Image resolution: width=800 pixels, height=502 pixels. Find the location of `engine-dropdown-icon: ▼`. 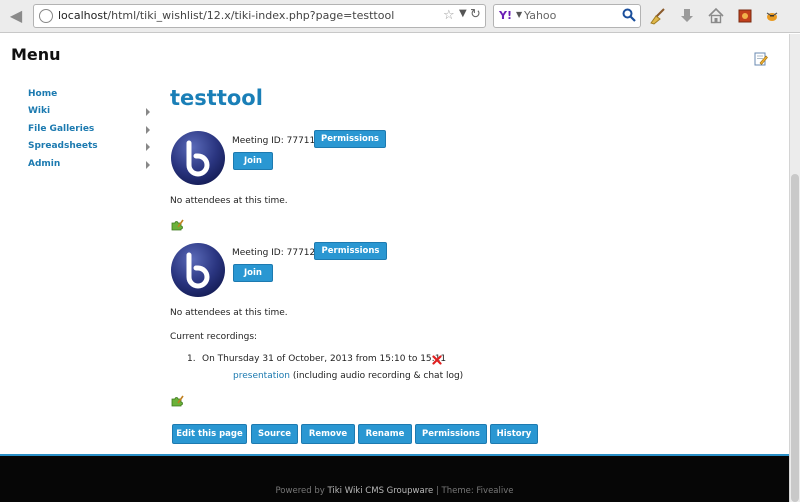

engine-dropdown-icon: ▼ is located at coordinates (519, 14).